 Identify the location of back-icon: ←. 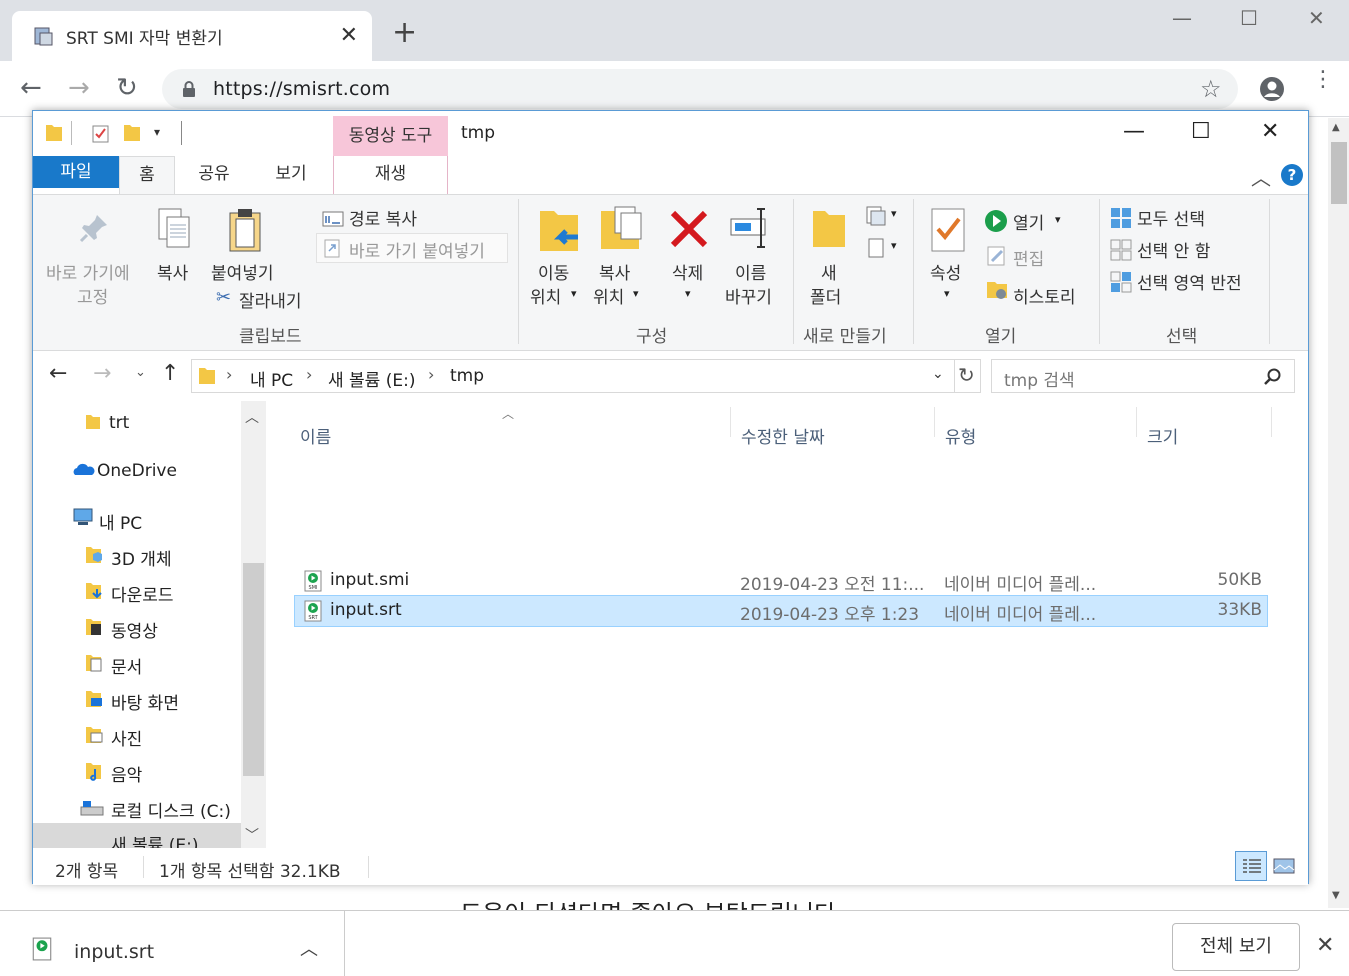
(31, 88).